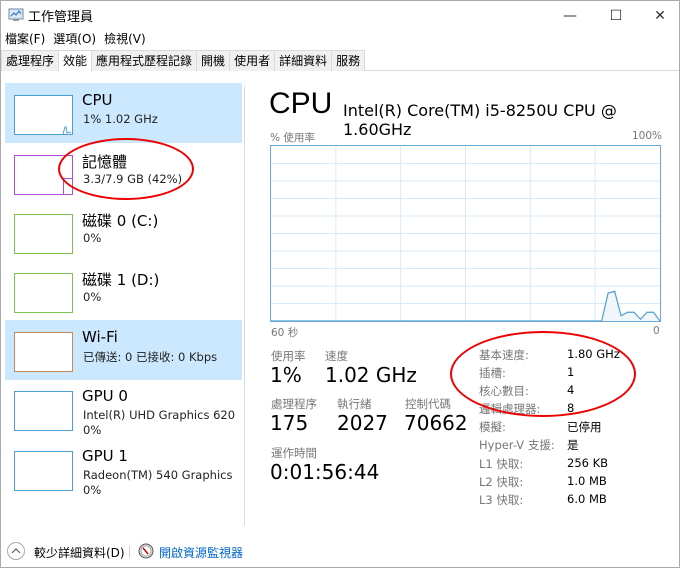 The width and height of the screenshot is (680, 568). What do you see at coordinates (303, 60) in the screenshot?
I see `tab-details: 詳細資料` at bounding box center [303, 60].